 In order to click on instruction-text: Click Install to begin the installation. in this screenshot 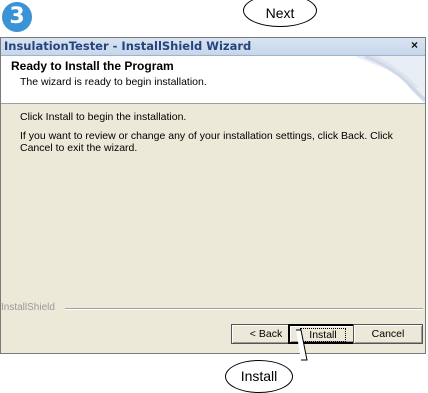, I will do `click(103, 117)`.